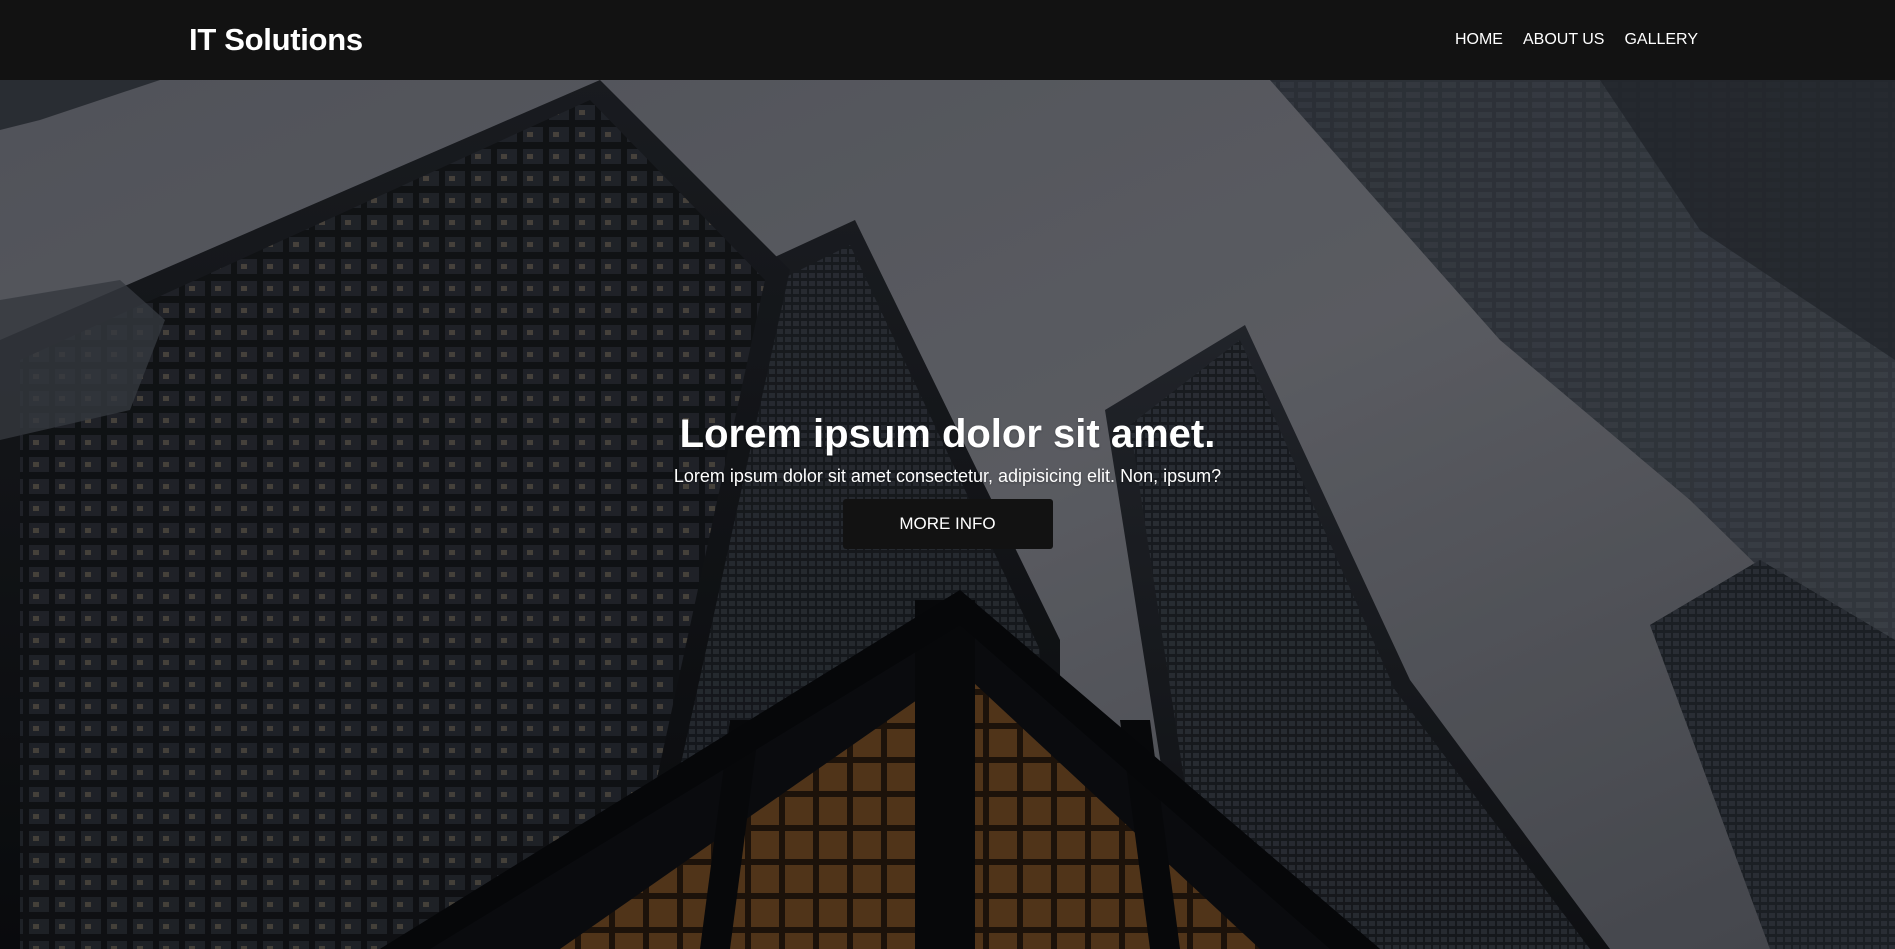 This screenshot has height=949, width=1895. What do you see at coordinates (1479, 40) in the screenshot?
I see `nav-link-home: HOME` at bounding box center [1479, 40].